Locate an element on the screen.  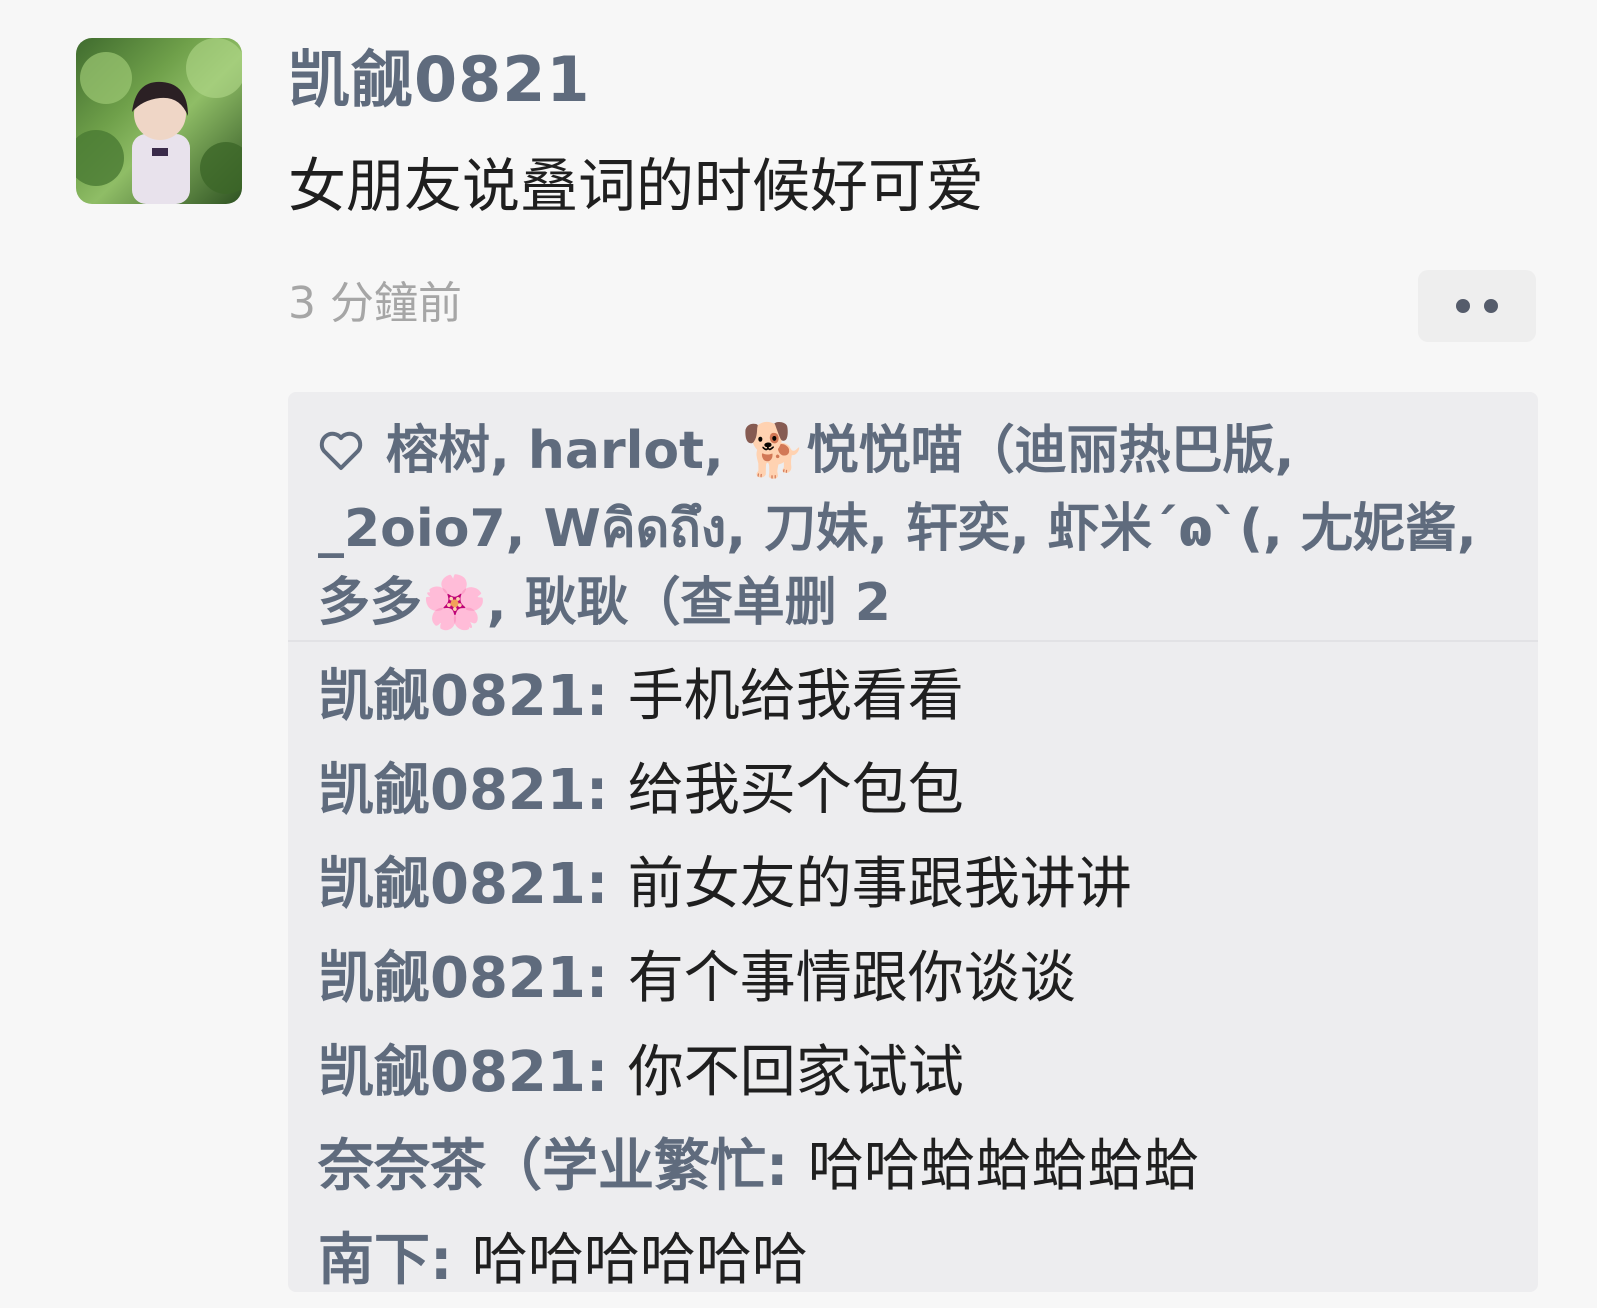
more-dots-icon-dot is located at coordinates (1491, 306).